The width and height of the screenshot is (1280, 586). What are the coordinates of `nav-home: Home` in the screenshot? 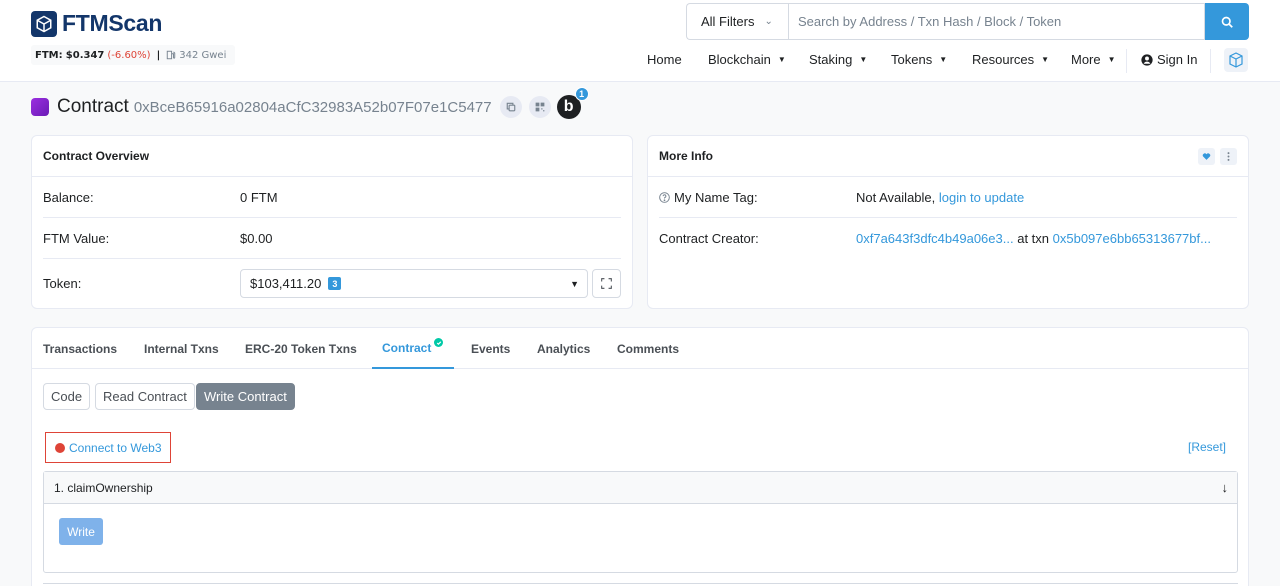 It's located at (664, 59).